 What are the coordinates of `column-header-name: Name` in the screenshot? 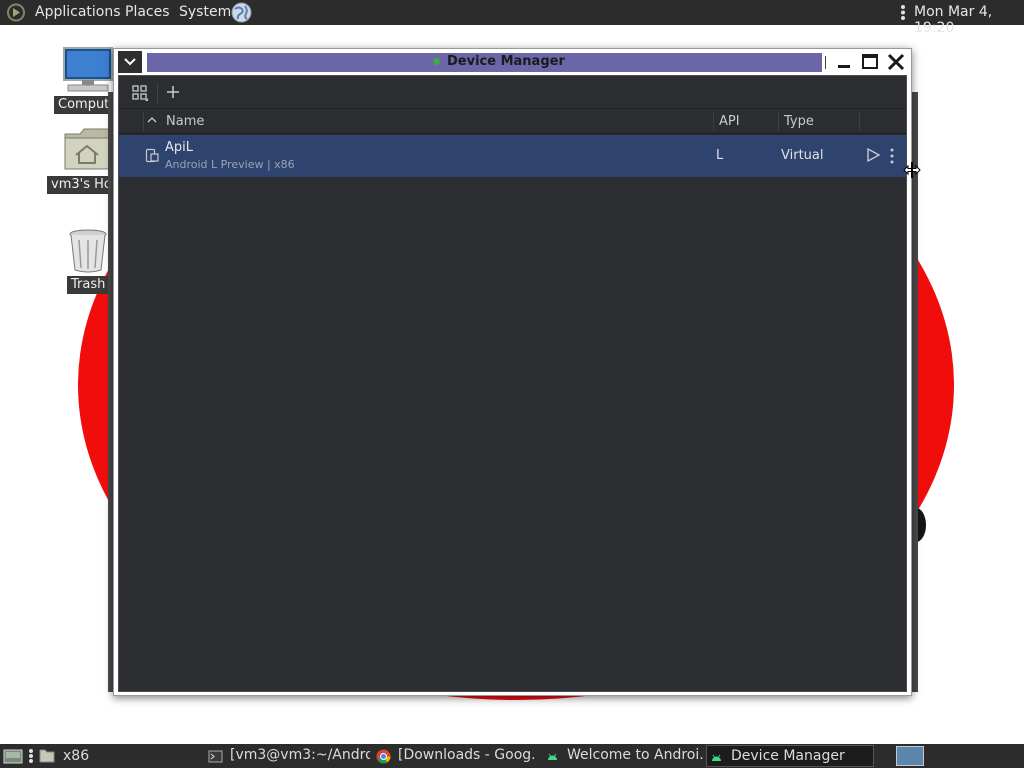 It's located at (185, 121).